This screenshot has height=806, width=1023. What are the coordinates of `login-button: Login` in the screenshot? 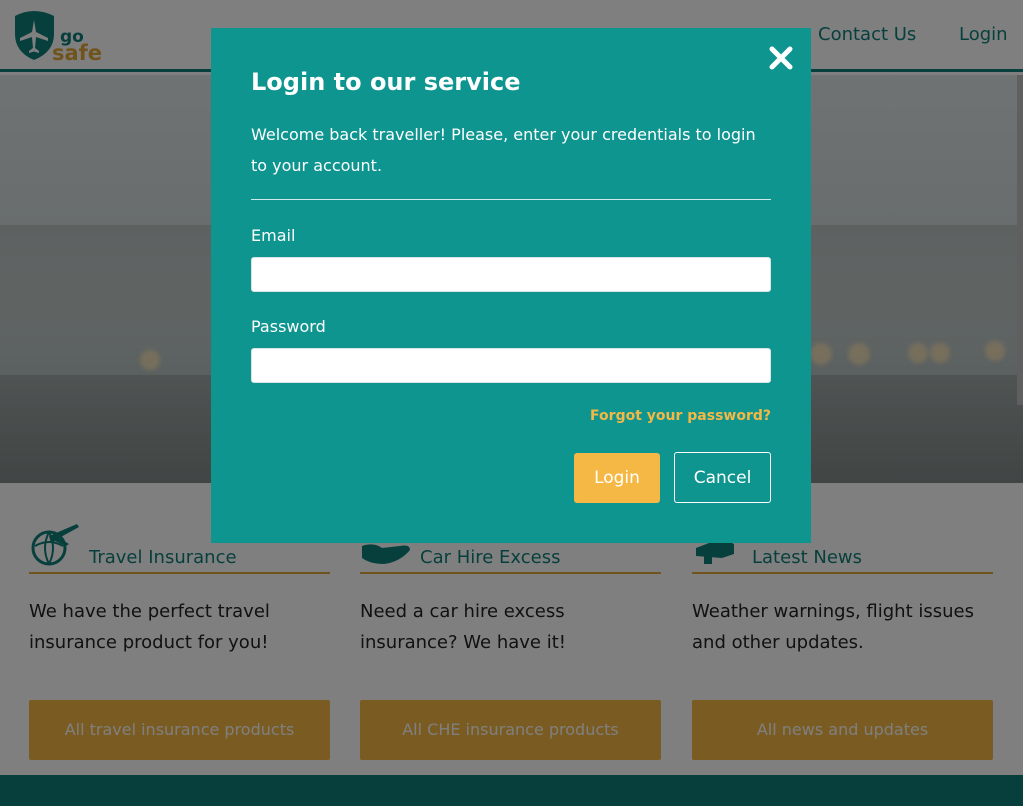 It's located at (617, 478).